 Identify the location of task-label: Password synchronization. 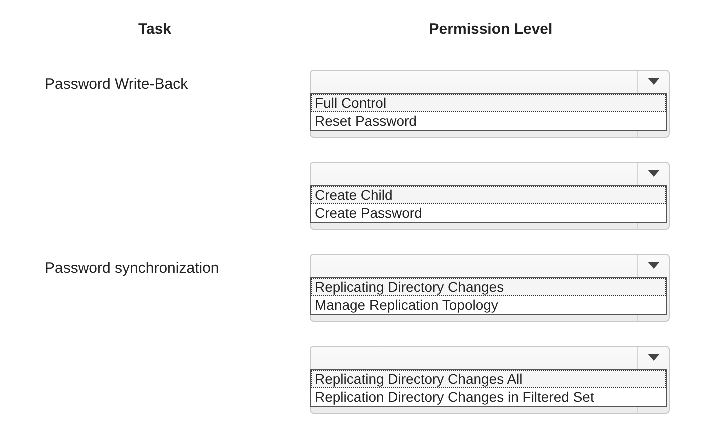
(132, 268).